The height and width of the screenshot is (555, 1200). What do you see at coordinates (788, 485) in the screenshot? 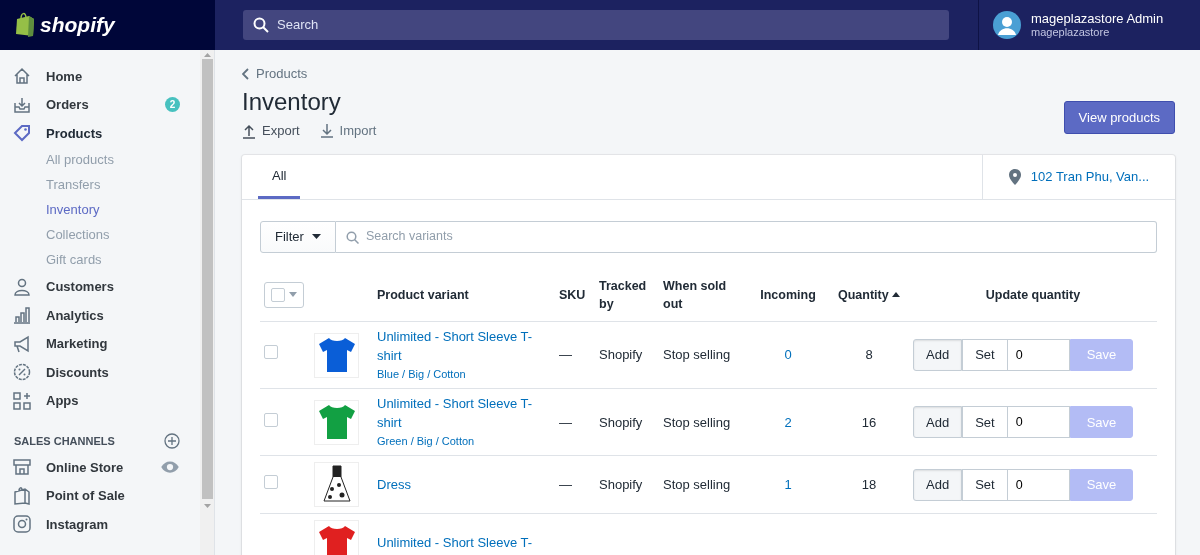
I see `incoming-link: 1` at bounding box center [788, 485].